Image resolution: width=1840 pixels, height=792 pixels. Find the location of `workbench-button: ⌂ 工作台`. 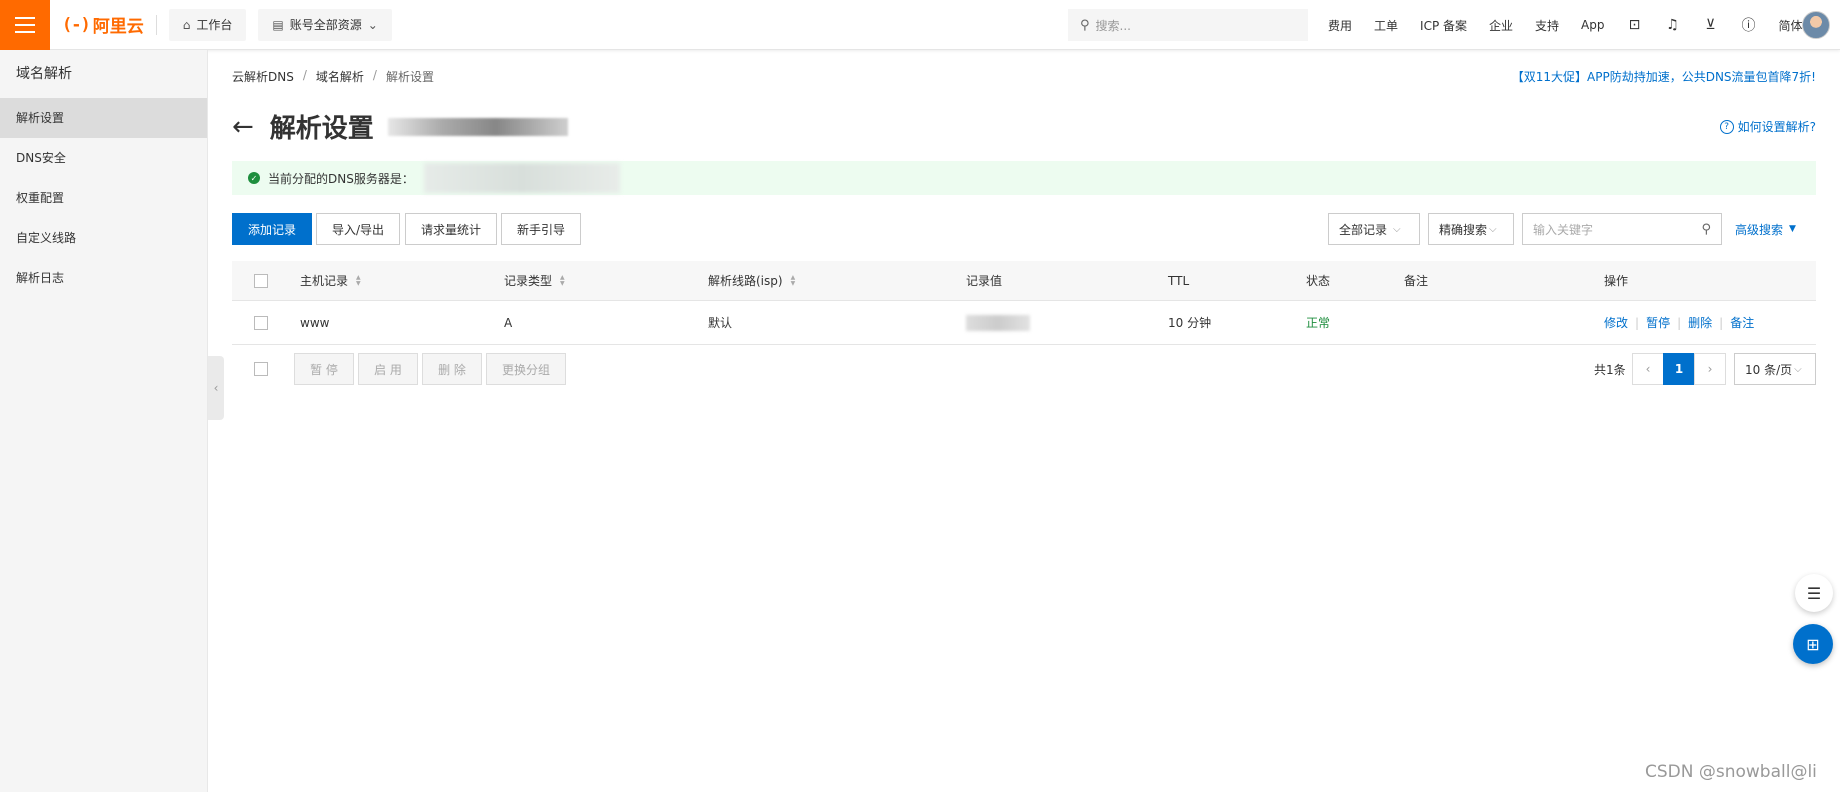

workbench-button: ⌂ 工作台 is located at coordinates (207, 24).